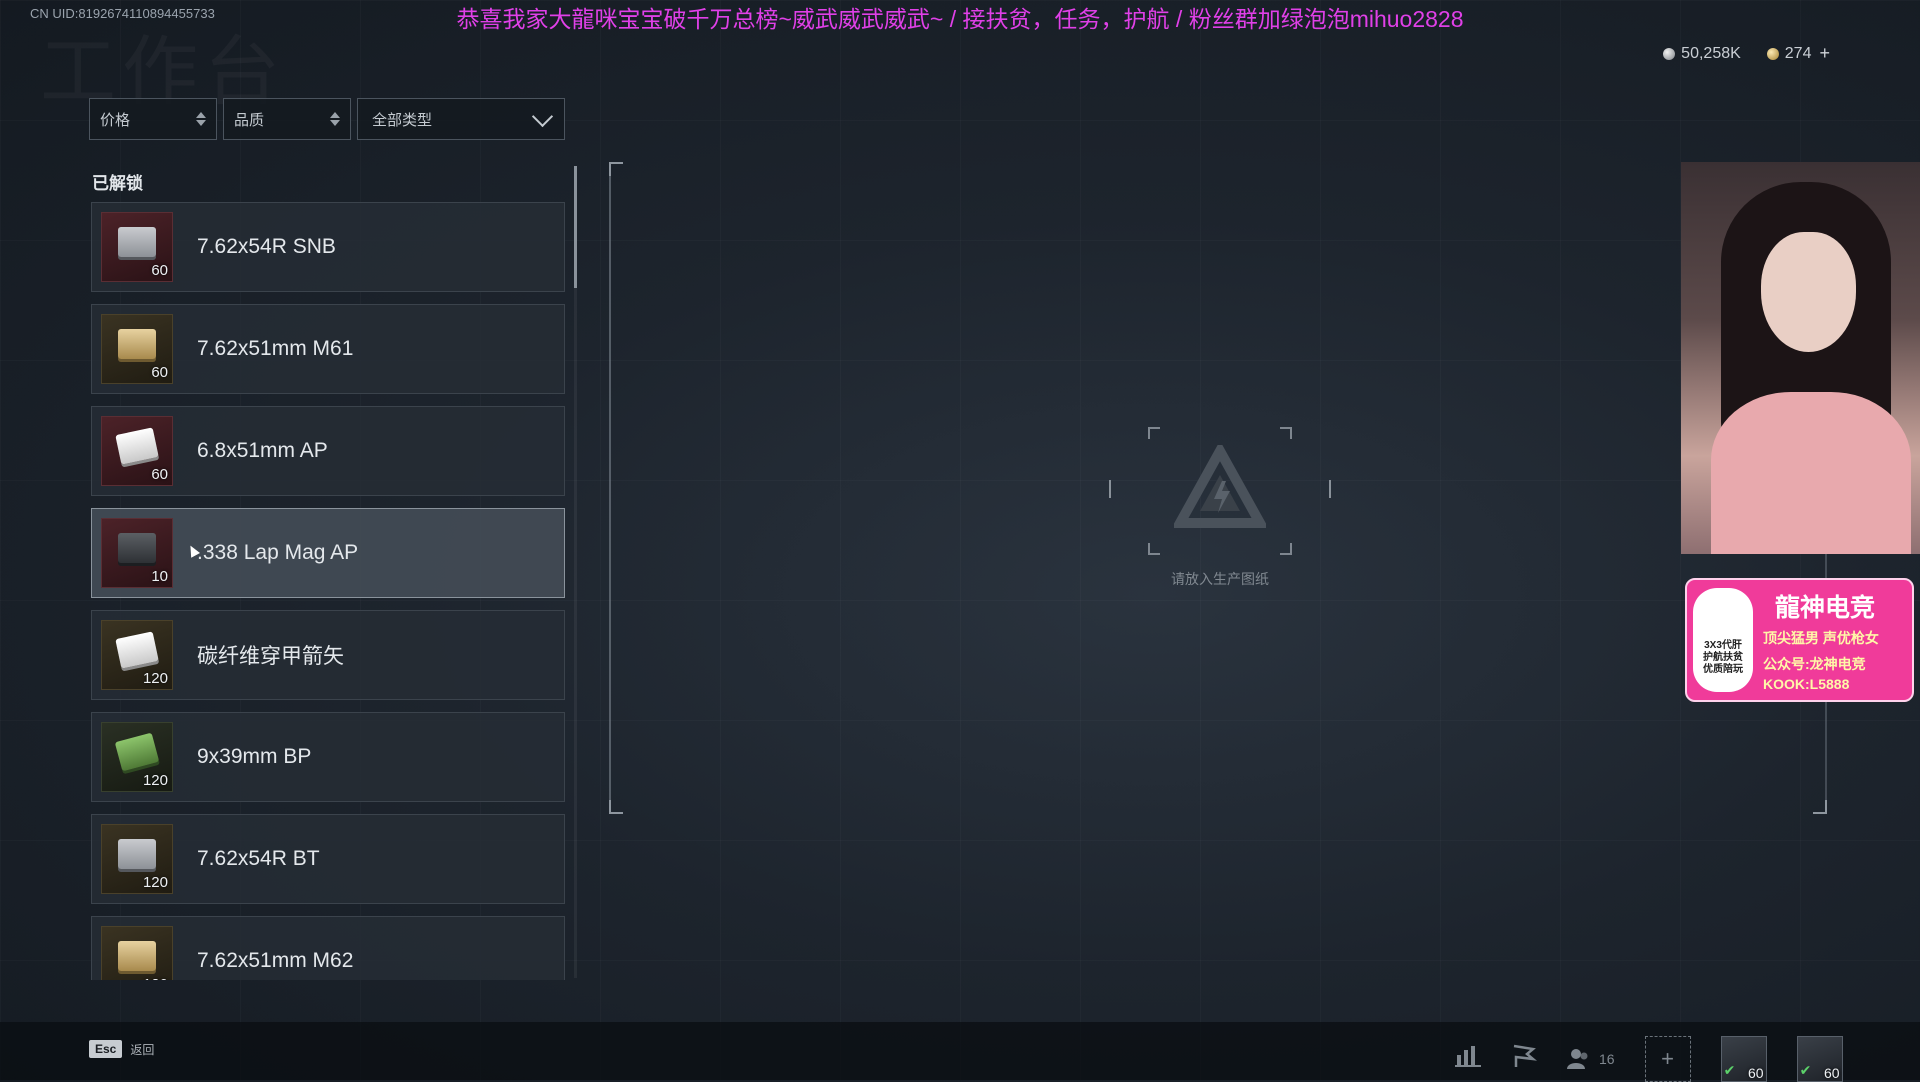 The image size is (1920, 1082). What do you see at coordinates (1746, 53) in the screenshot?
I see `currency-bar: 50,258K 274 +` at bounding box center [1746, 53].